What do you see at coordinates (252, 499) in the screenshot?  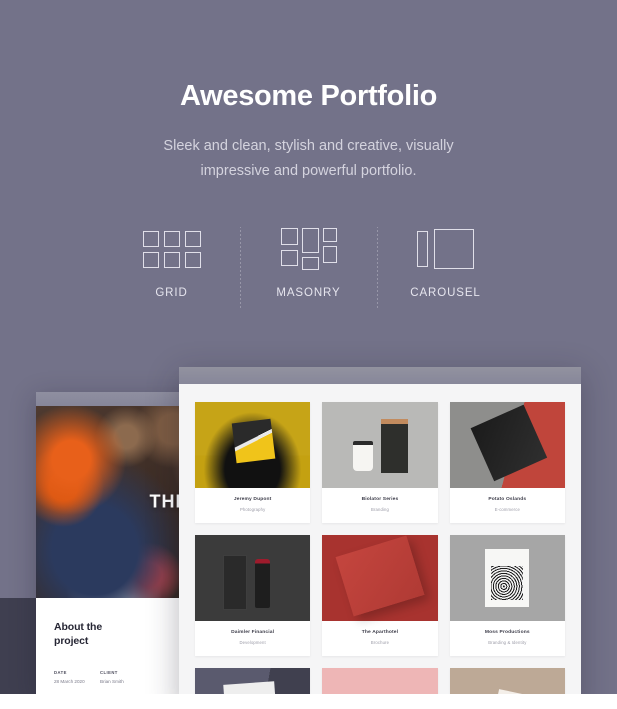 I see `portfolio-title: Jeremy Dupont` at bounding box center [252, 499].